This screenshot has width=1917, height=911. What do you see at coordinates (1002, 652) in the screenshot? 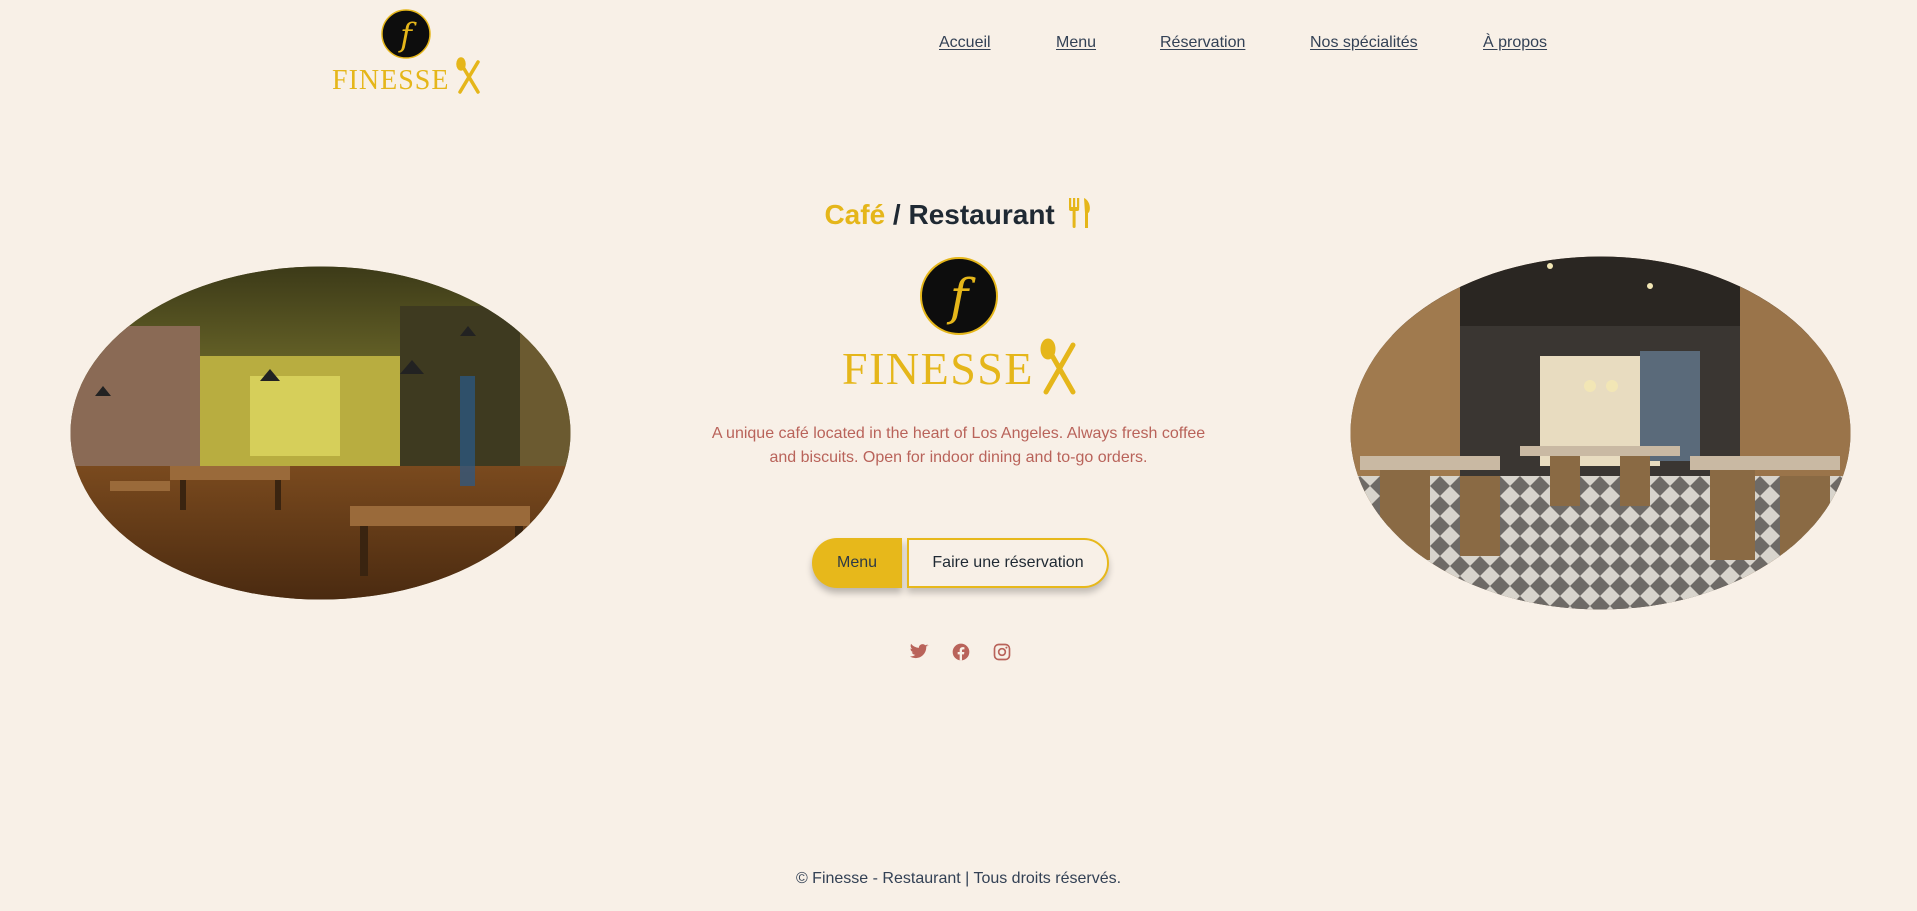
I see `instagram-icon` at bounding box center [1002, 652].